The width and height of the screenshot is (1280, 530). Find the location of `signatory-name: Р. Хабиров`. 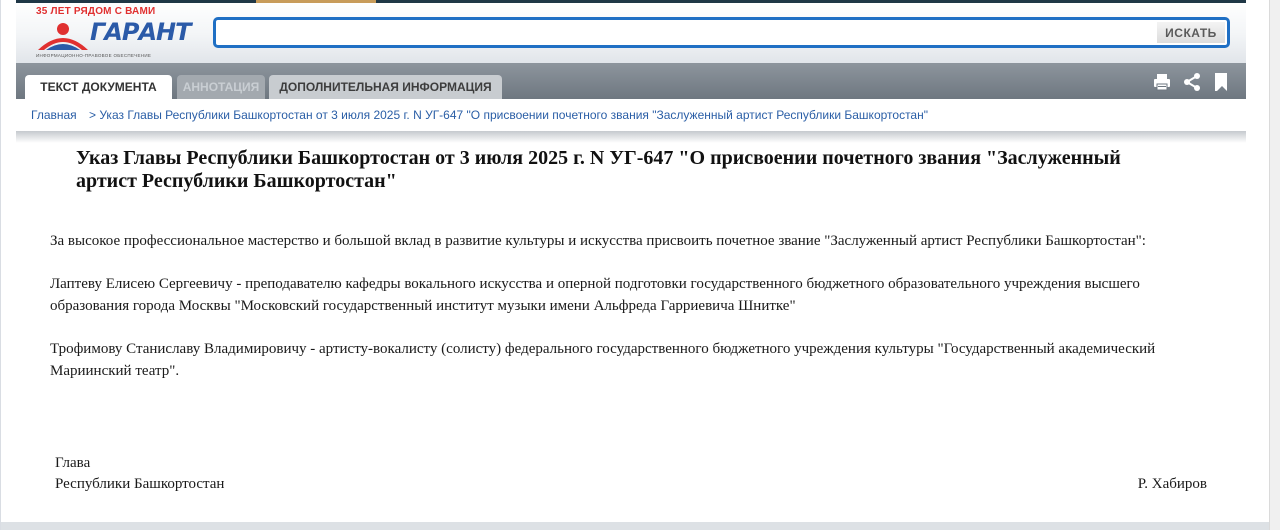

signatory-name: Р. Хабиров is located at coordinates (1172, 484).